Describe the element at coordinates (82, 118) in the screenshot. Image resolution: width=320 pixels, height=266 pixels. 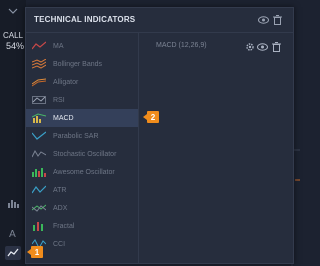
I see `indicator-item-macd: MACD` at that location.